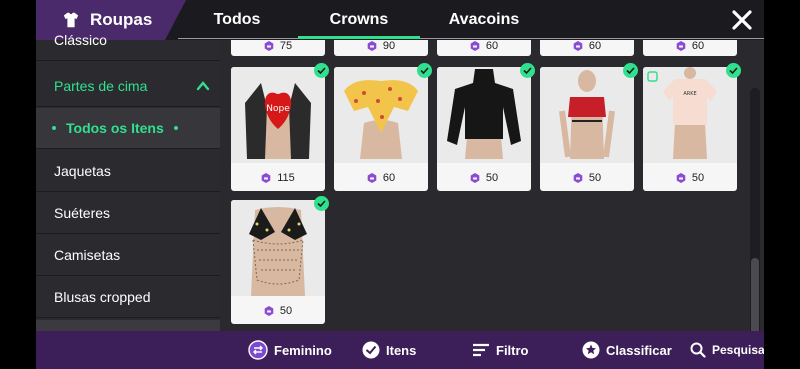 Image resolution: width=800 pixels, height=369 pixels. I want to click on sidebar-item-partes-de-cima: Partes de cima, so click(128, 86).